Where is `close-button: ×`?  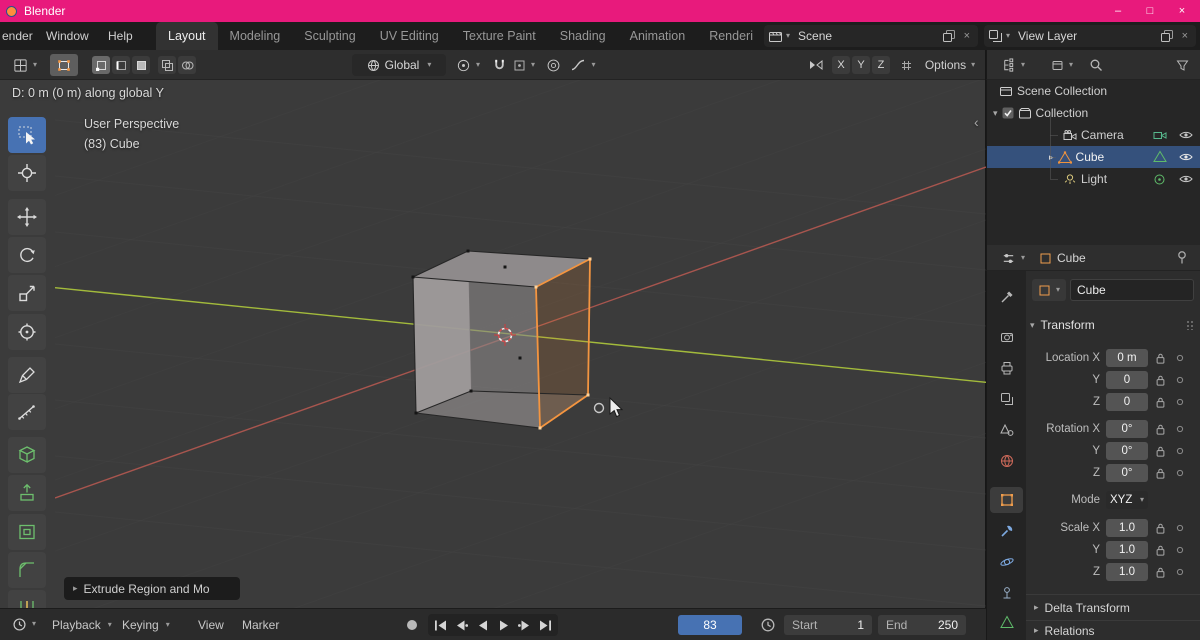
close-button: × is located at coordinates (1182, 11).